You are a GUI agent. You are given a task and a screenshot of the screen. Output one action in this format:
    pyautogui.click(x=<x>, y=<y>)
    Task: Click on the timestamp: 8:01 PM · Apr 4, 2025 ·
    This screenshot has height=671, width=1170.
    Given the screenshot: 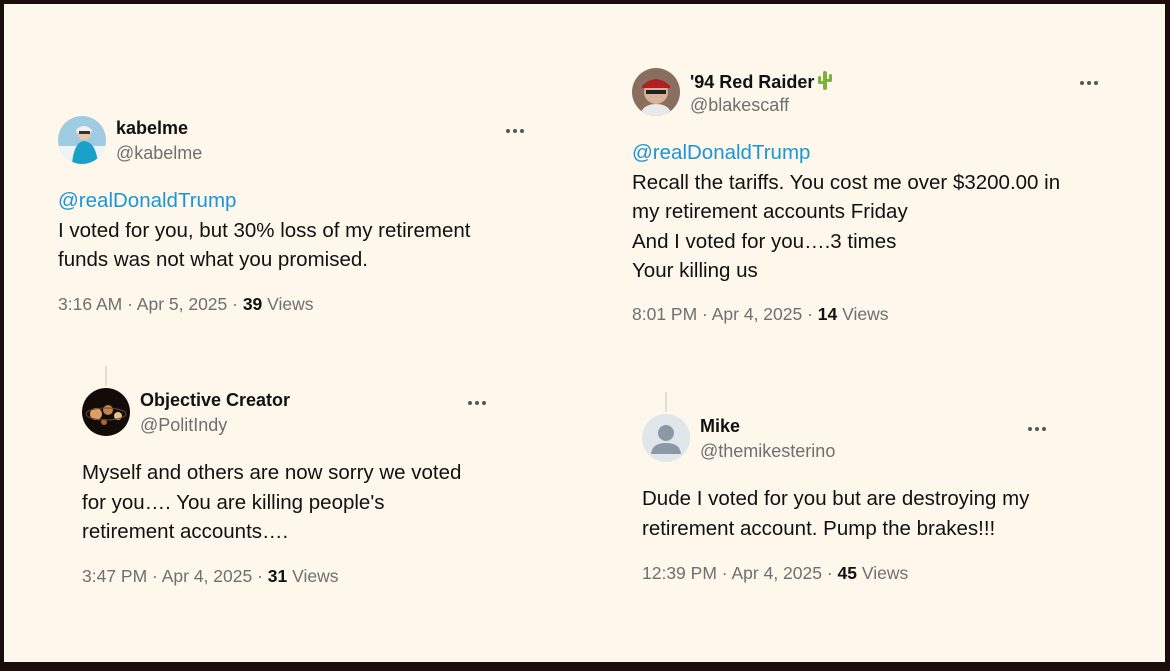 What is the action you would take?
    pyautogui.click(x=725, y=314)
    